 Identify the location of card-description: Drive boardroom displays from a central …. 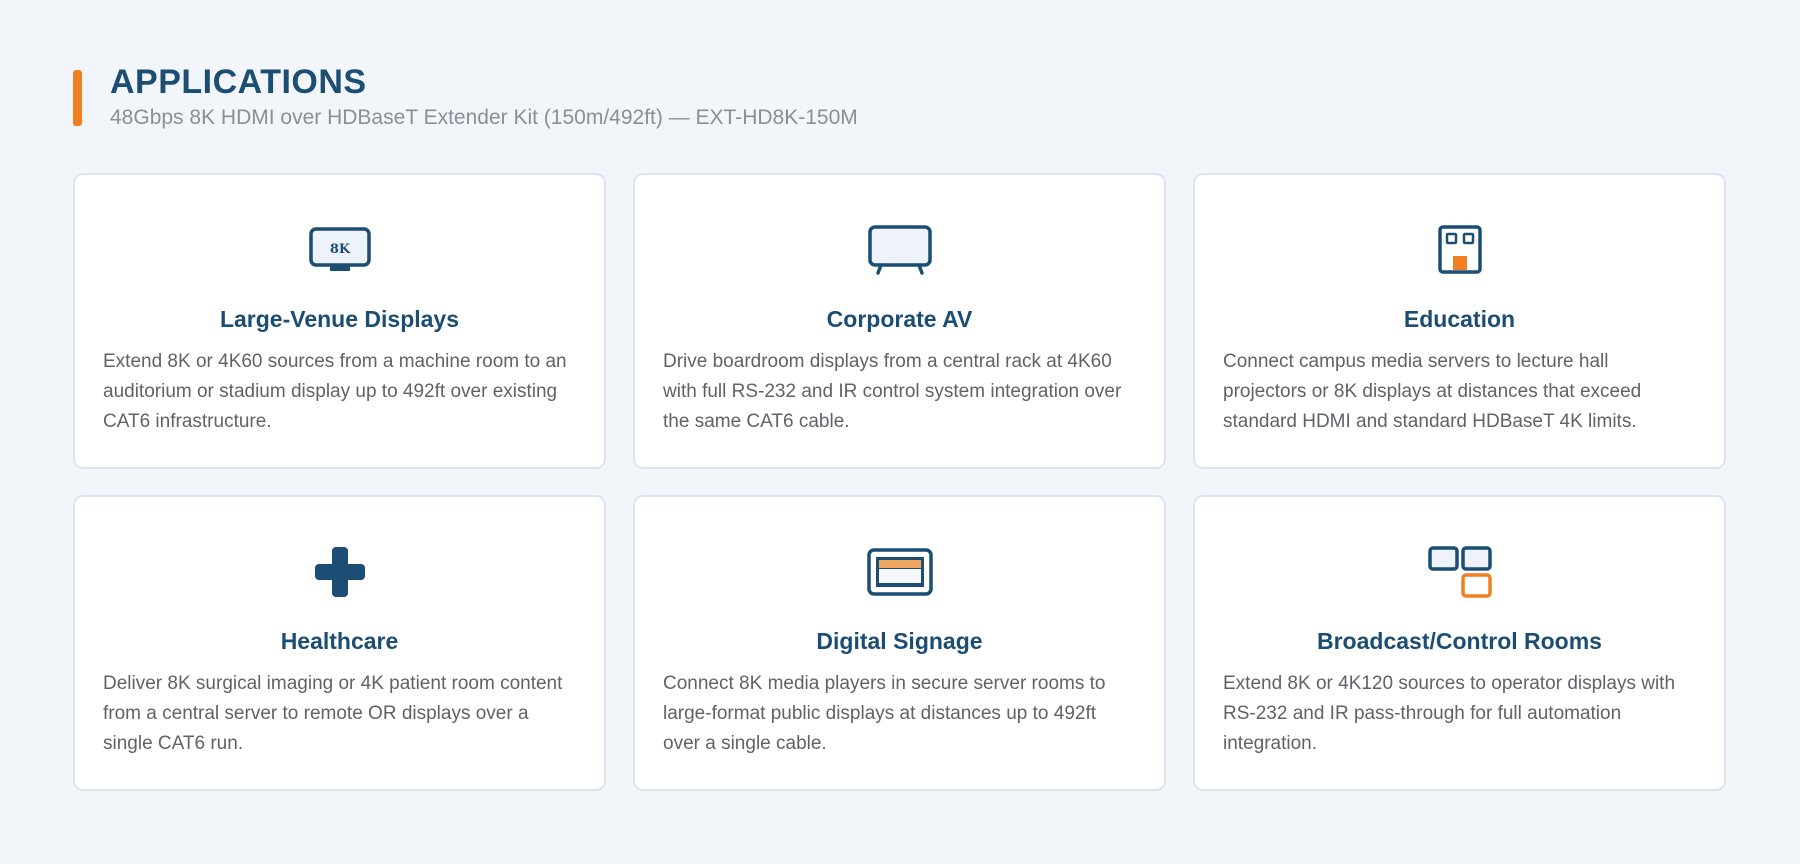
(892, 391).